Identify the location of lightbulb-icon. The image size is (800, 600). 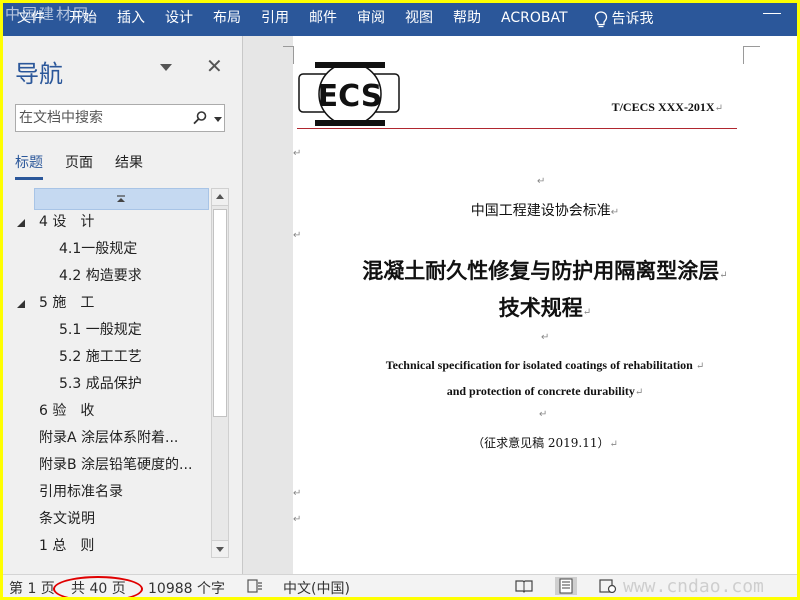
(600, 18).